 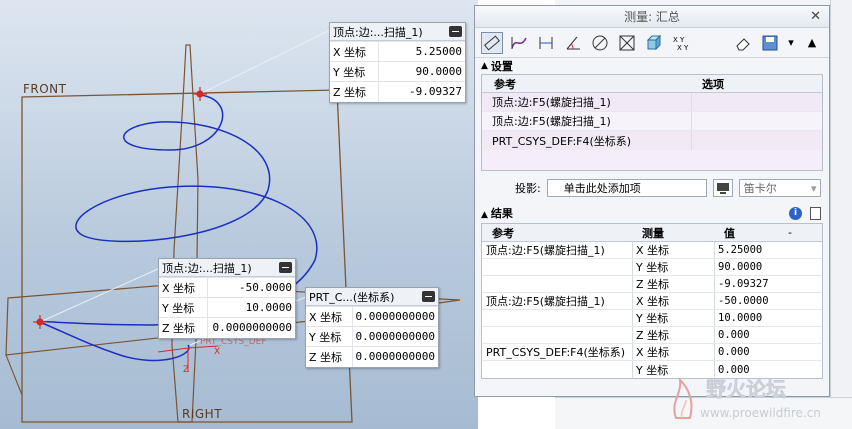 I want to click on report-icon, so click(x=815, y=213).